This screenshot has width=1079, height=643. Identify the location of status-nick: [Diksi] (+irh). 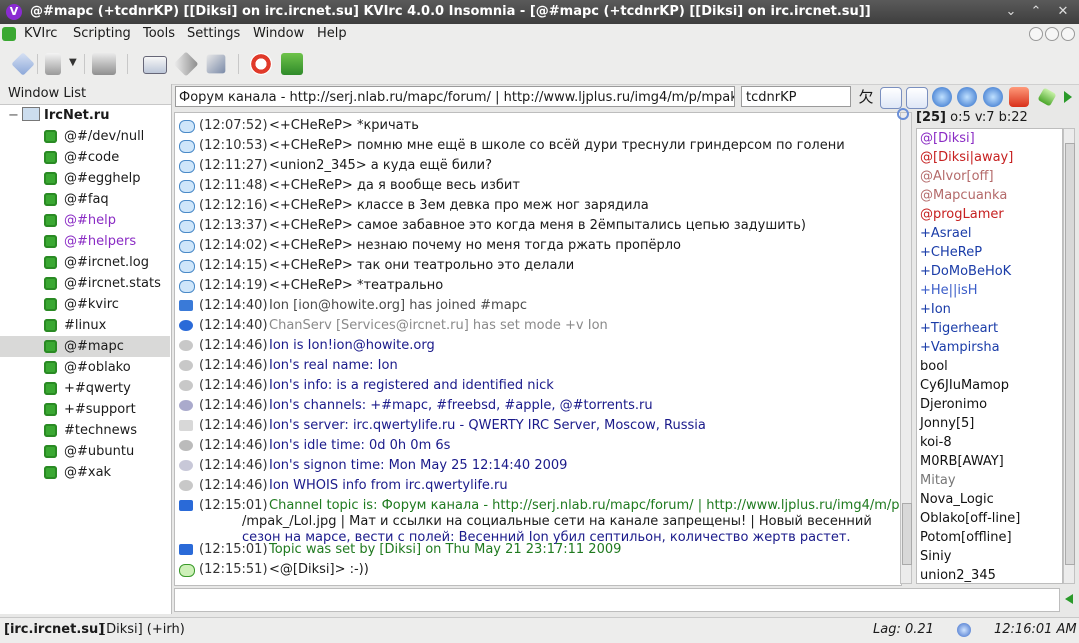
(143, 629).